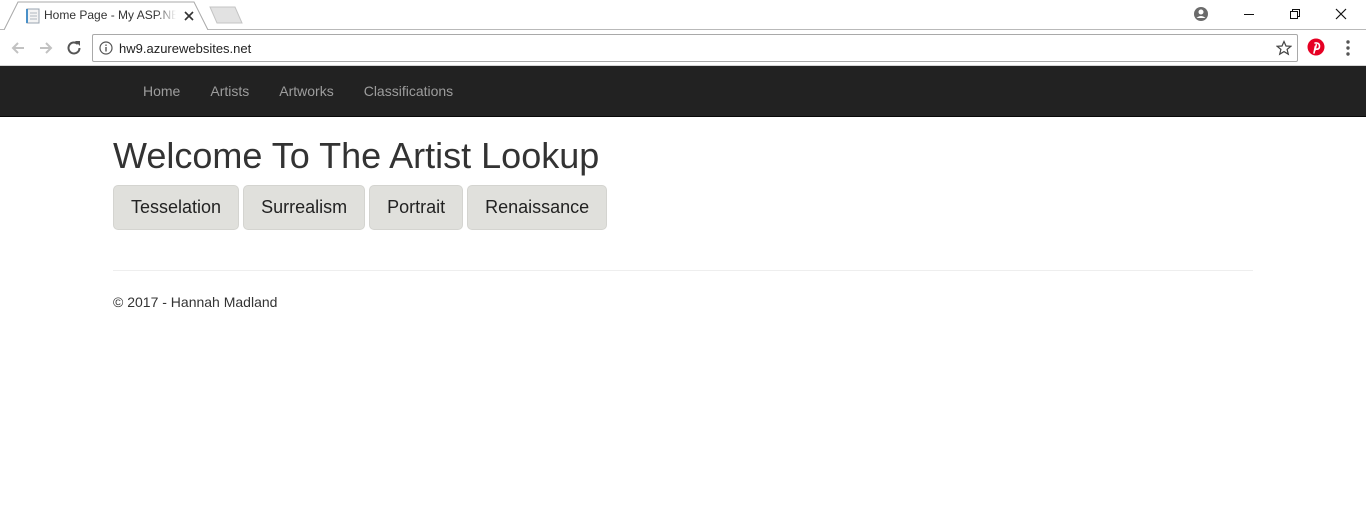 This screenshot has height=520, width=1366. I want to click on nav-link-home: Home, so click(161, 91).